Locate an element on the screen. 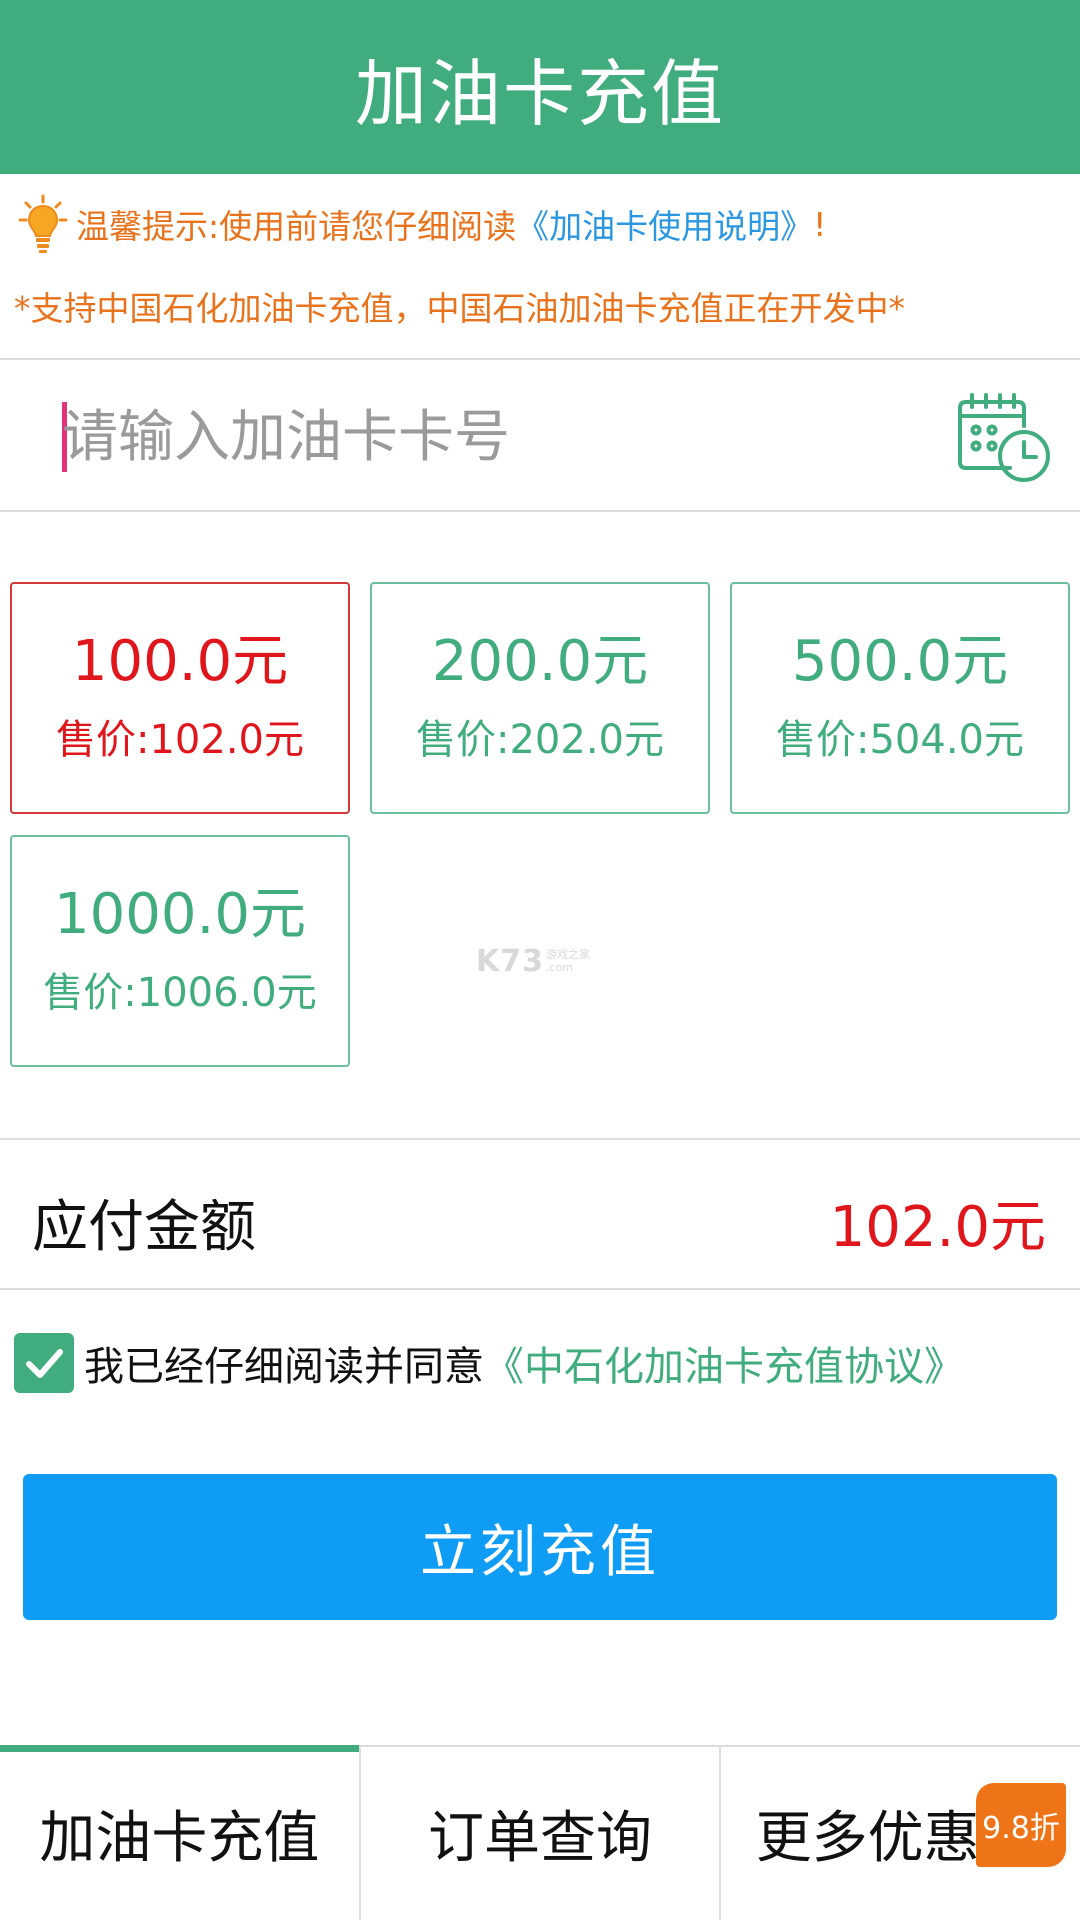 This screenshot has width=1080, height=1920. title-bar: 加油卡充值 is located at coordinates (540, 87).